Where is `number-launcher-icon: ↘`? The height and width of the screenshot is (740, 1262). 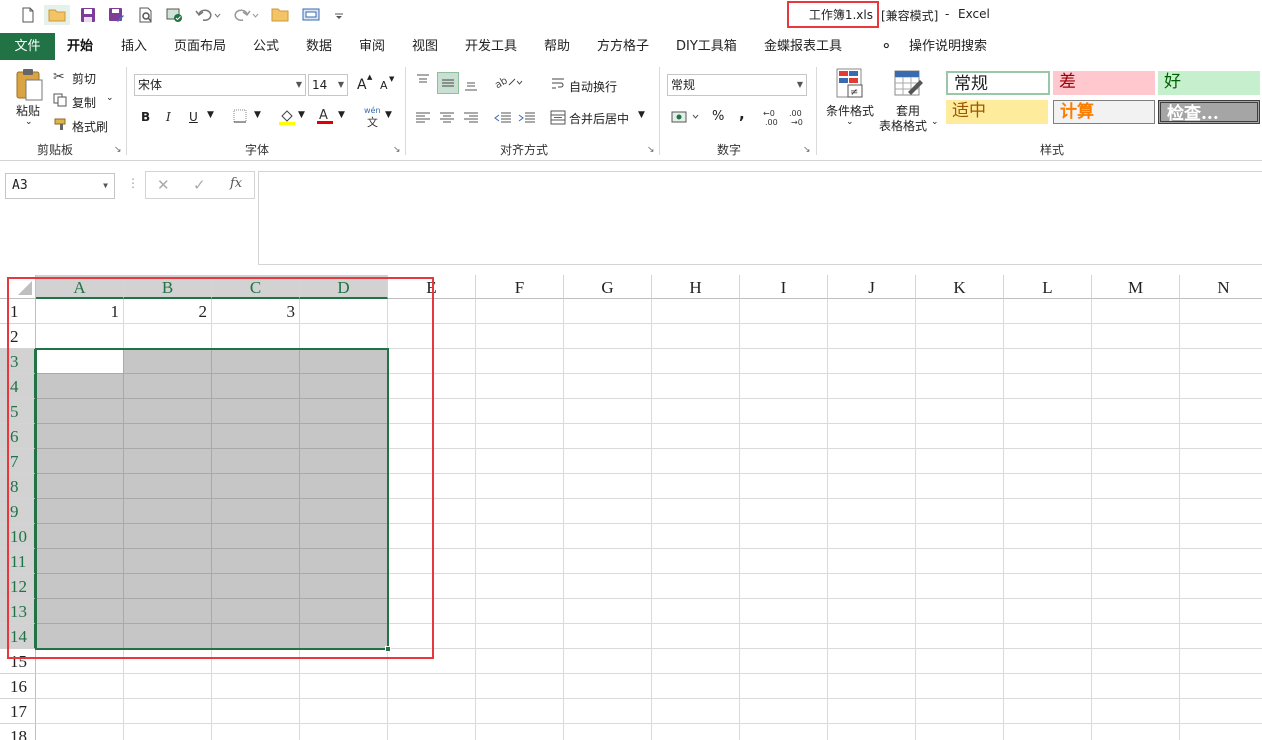
number-launcher-icon: ↘ is located at coordinates (807, 150).